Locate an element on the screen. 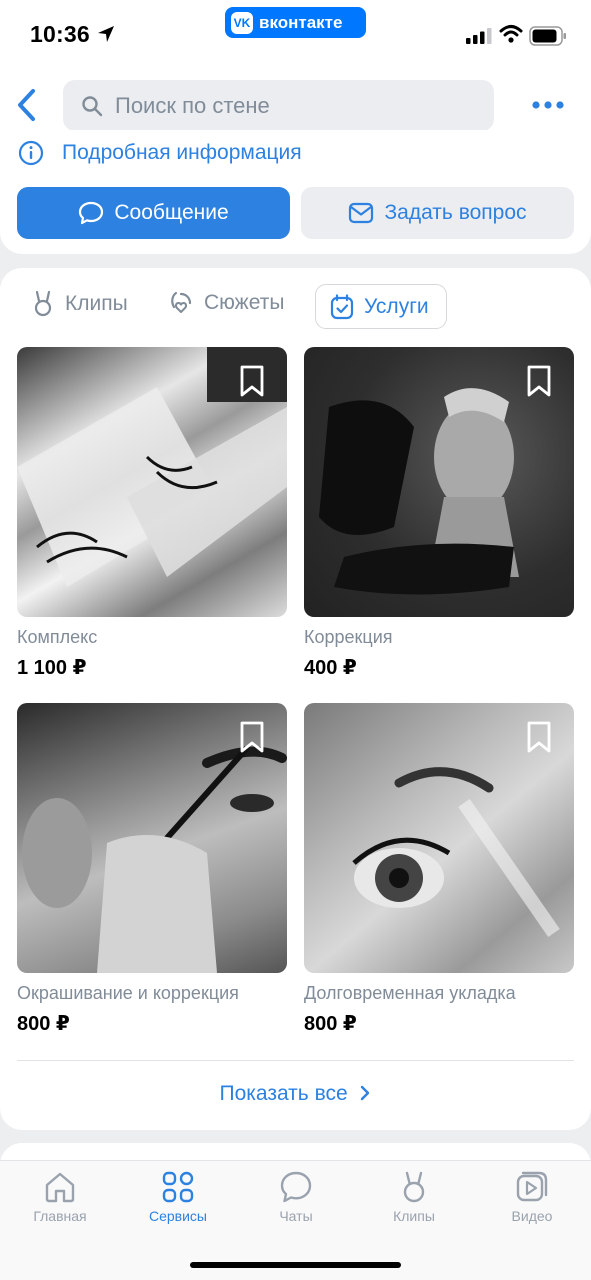 This screenshot has height=1280, width=591. service-price: 1 100 ₽ is located at coordinates (52, 668).